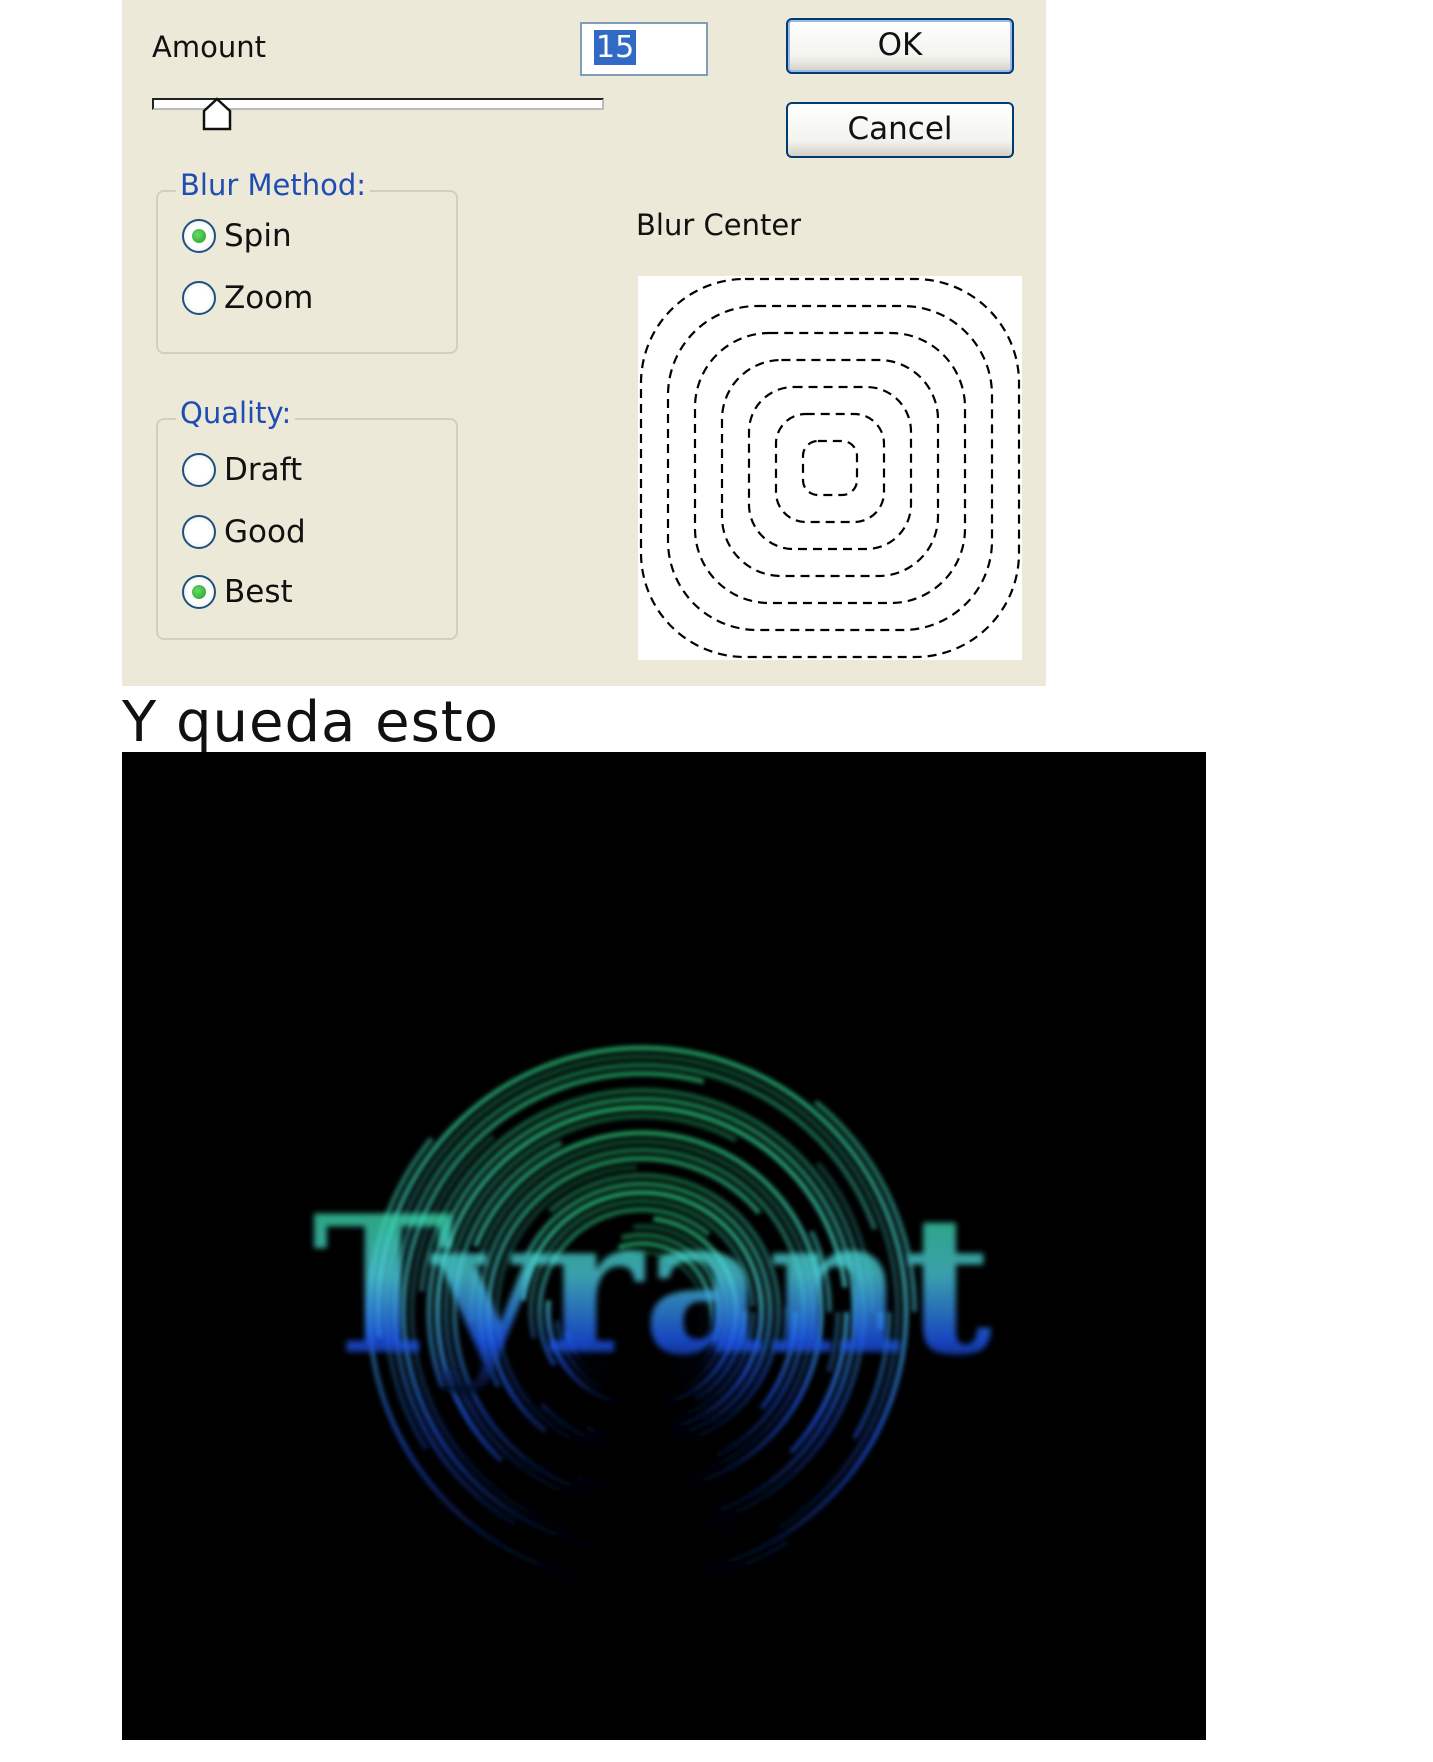 Image resolution: width=1433 pixels, height=1762 pixels. Describe the element at coordinates (199, 592) in the screenshot. I see `radio-best-button` at that location.